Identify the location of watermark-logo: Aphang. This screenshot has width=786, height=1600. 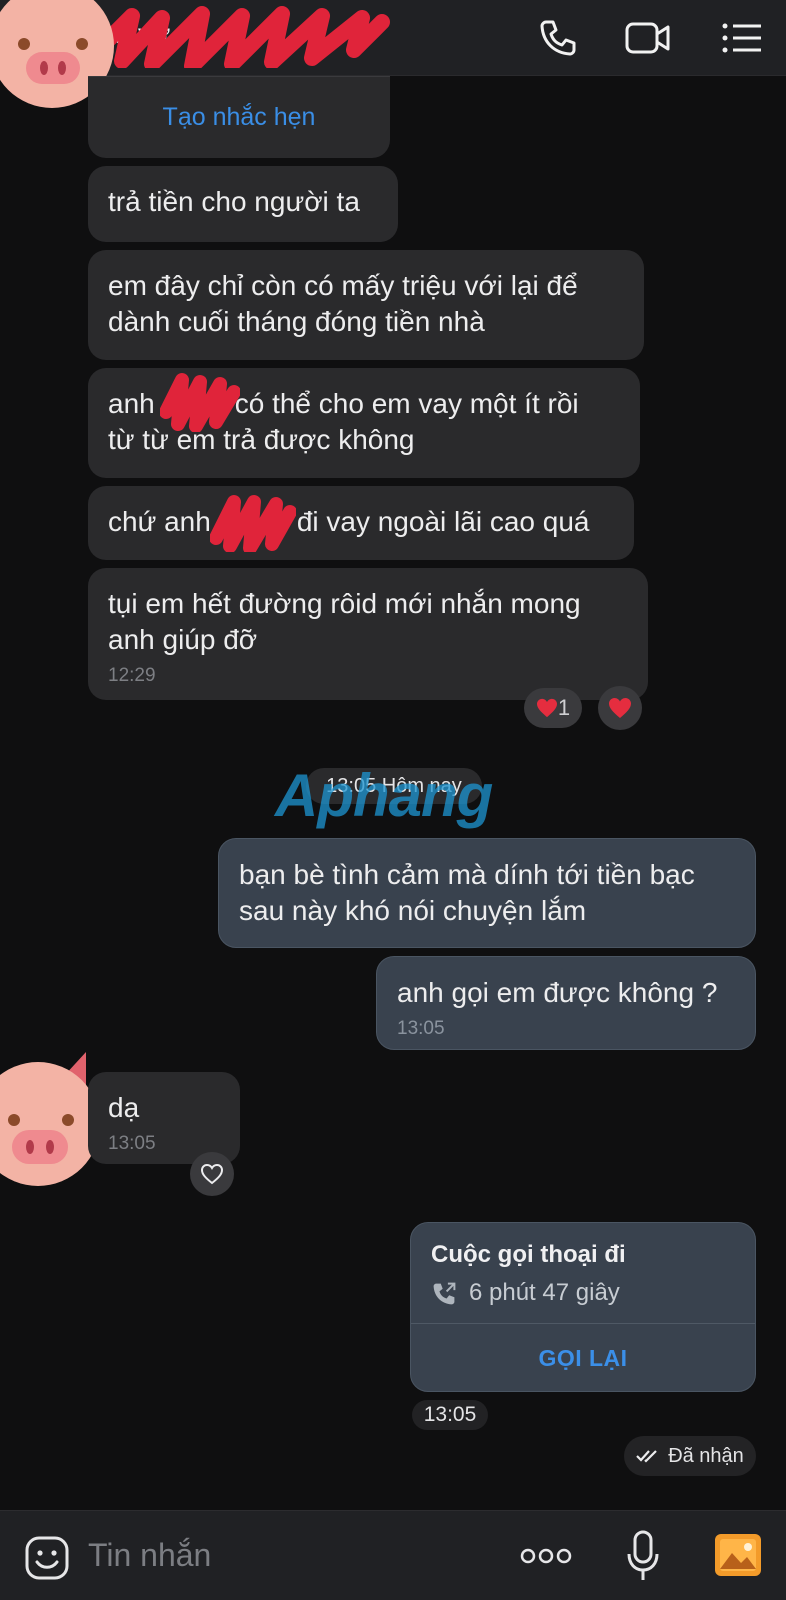
(384, 795).